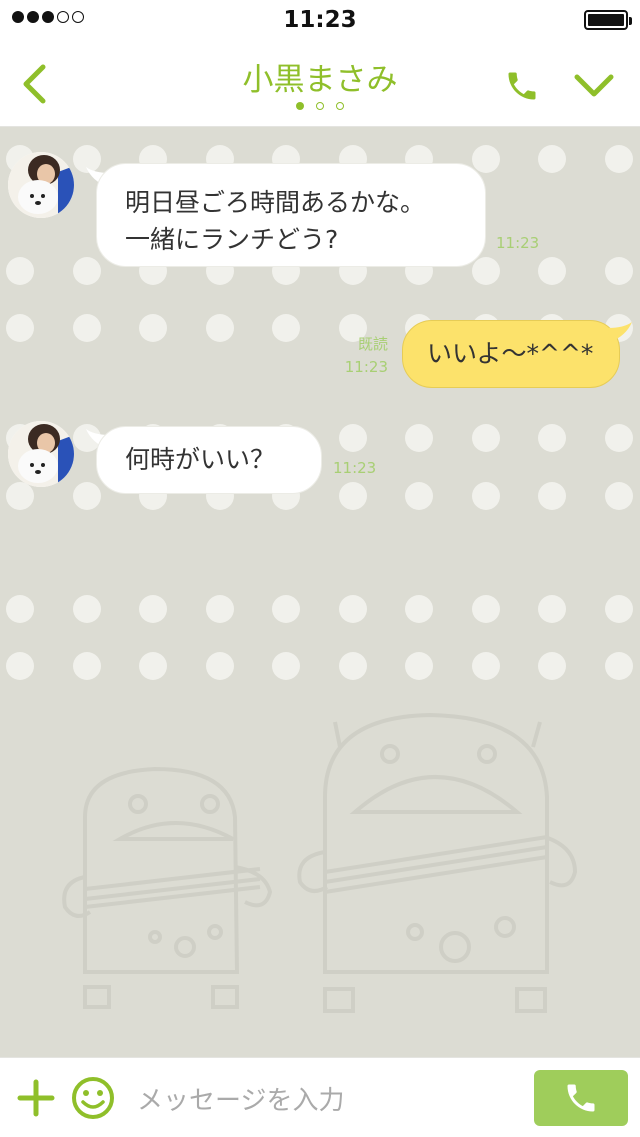 Image resolution: width=640 pixels, height=1137 pixels. I want to click on menu-toggle-button, so click(594, 86).